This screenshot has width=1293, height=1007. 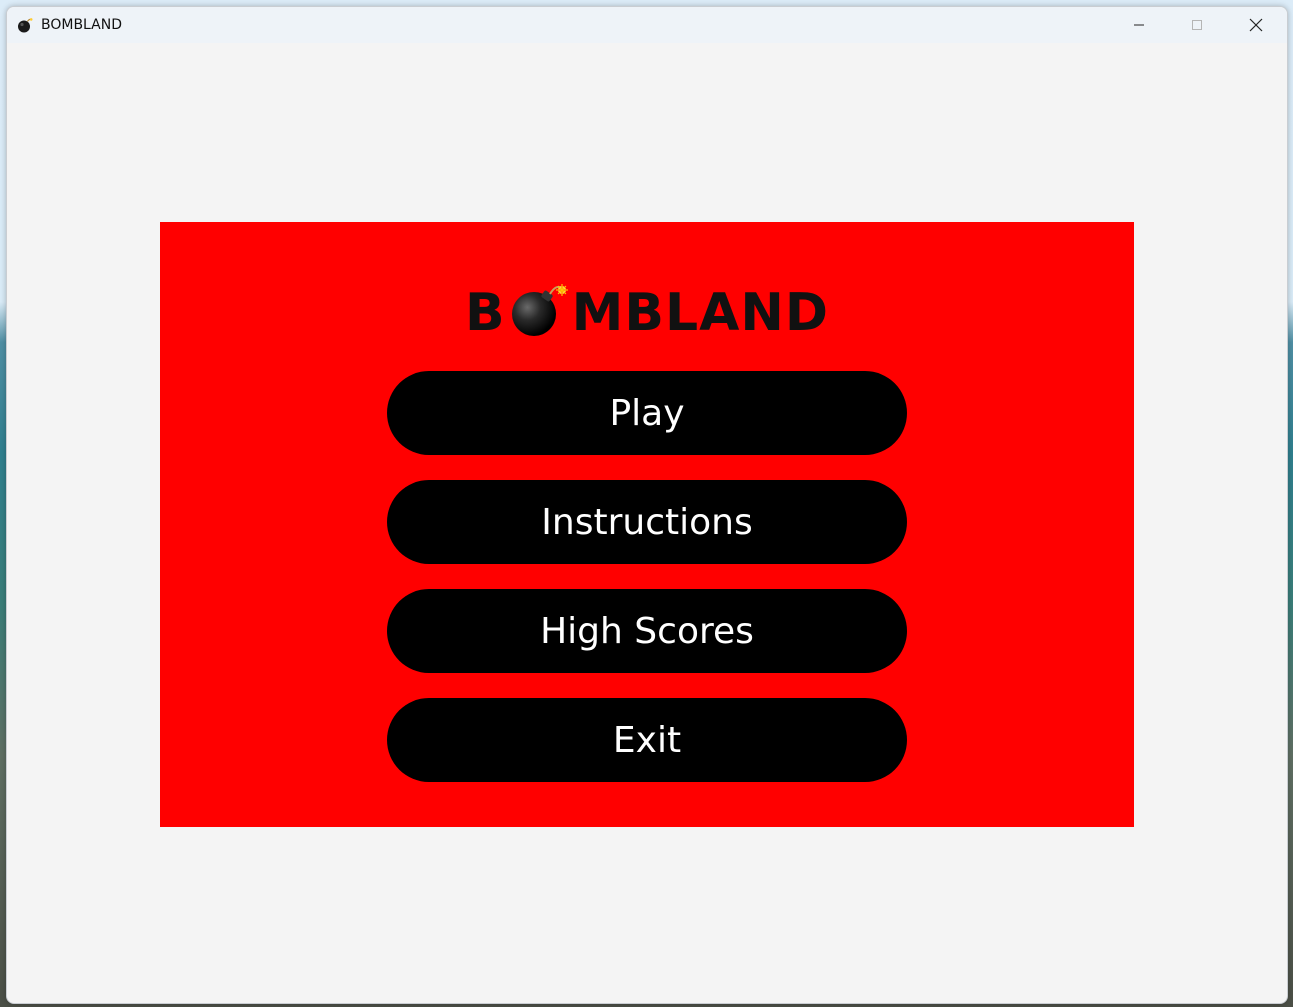 I want to click on high-scores-button: High Scores, so click(x=647, y=631).